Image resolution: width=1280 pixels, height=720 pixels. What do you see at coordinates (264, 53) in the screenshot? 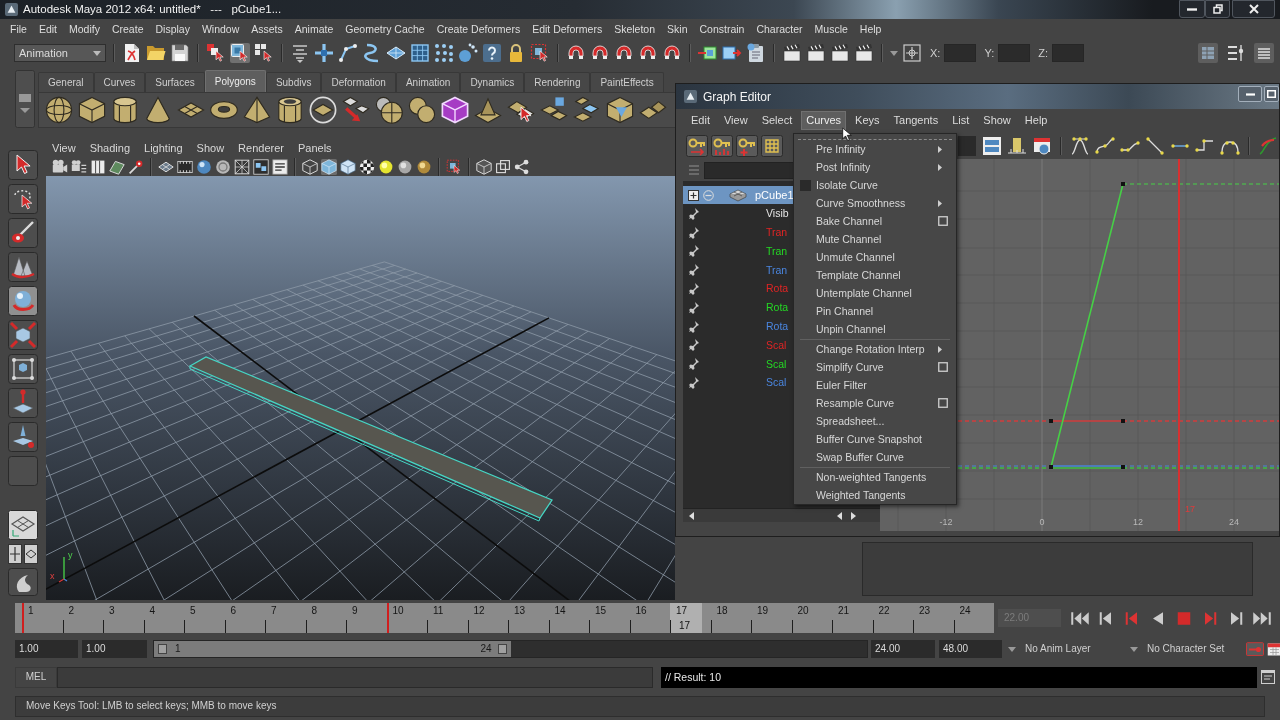
I see `grid-cursor-icon` at bounding box center [264, 53].